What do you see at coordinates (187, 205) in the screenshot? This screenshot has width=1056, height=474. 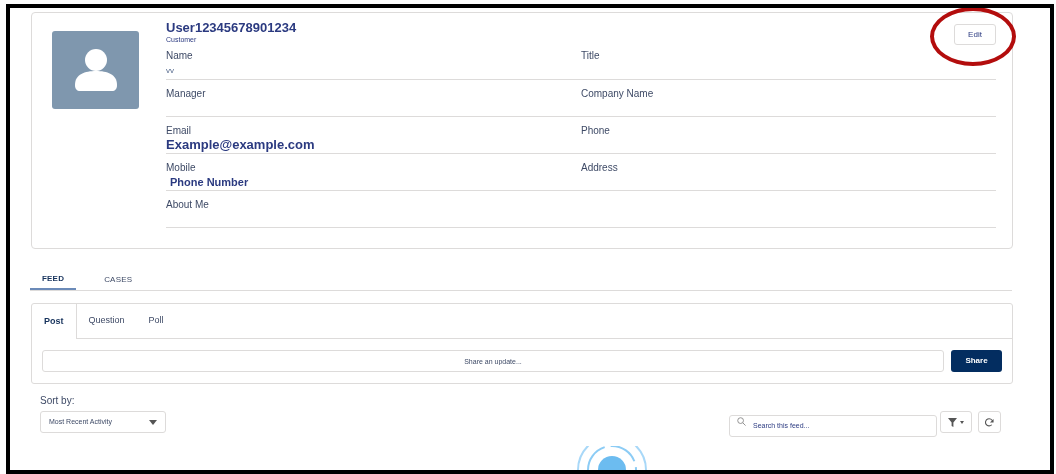 I see `field-label: About Me` at bounding box center [187, 205].